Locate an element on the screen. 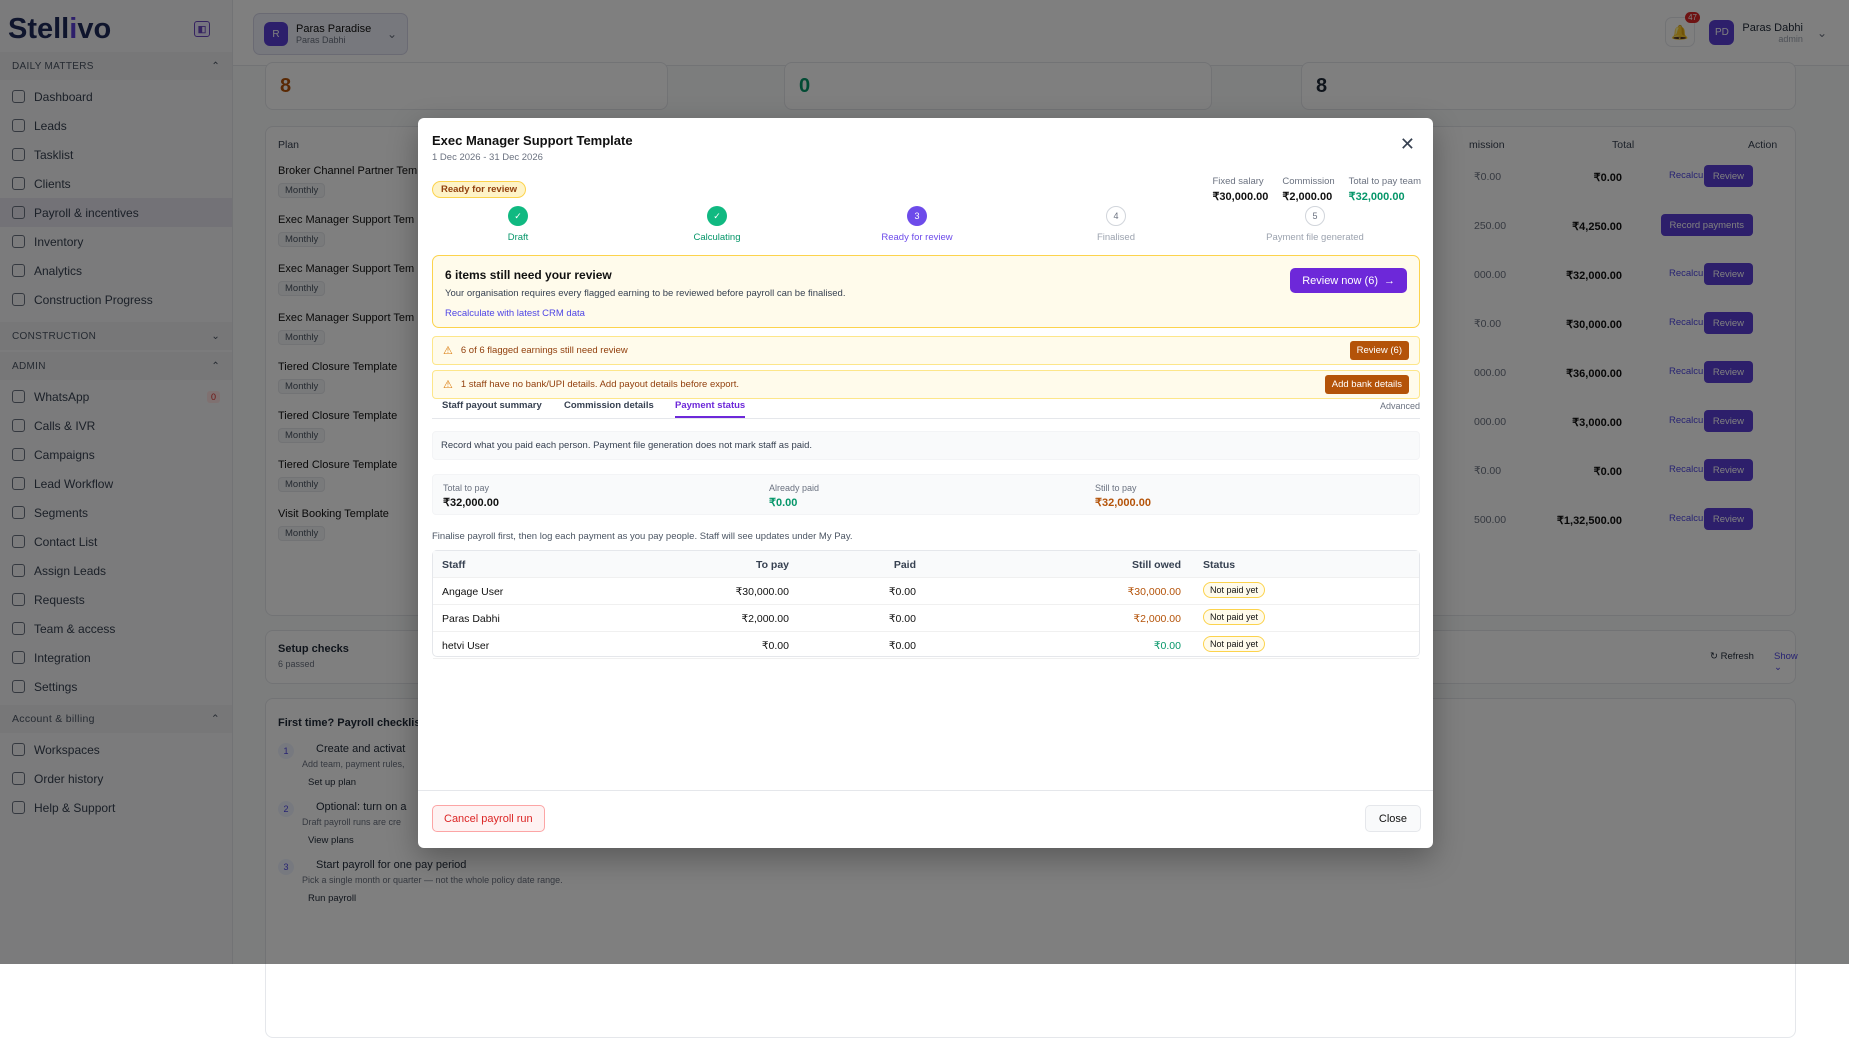 The width and height of the screenshot is (1849, 1038). already-paid-value: ₹0.00 is located at coordinates (783, 503).